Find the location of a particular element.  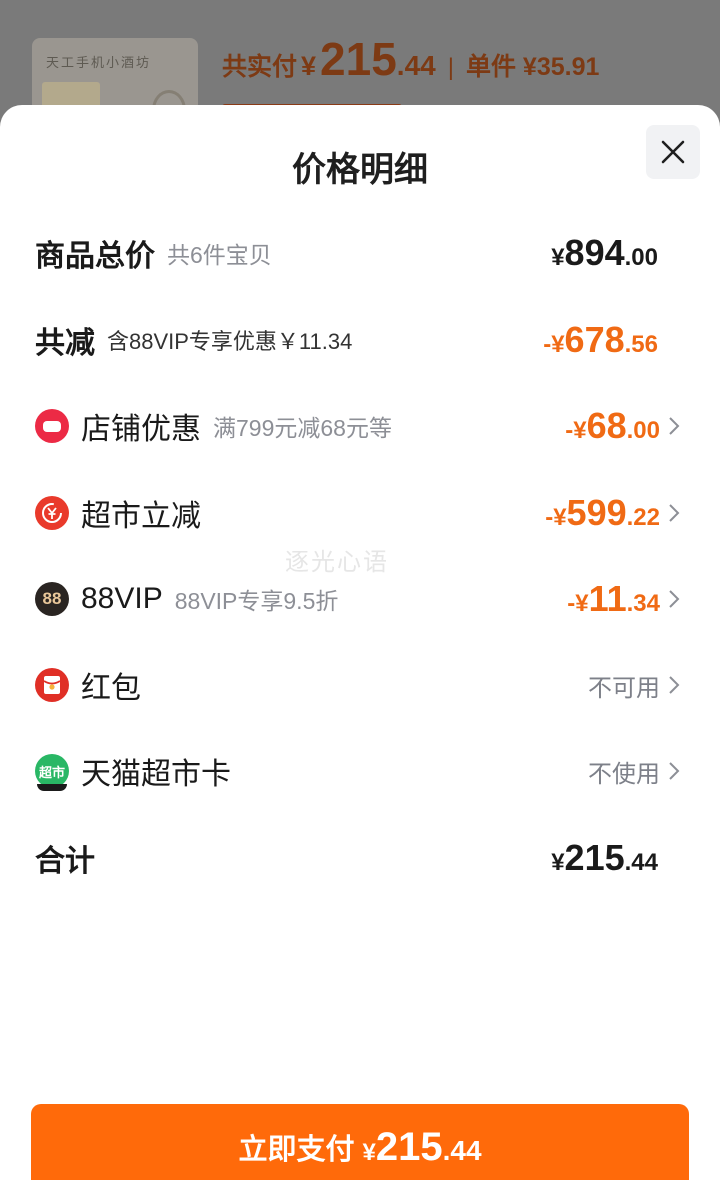

unit-price: 单件 ¥35.91 is located at coordinates (532, 67).